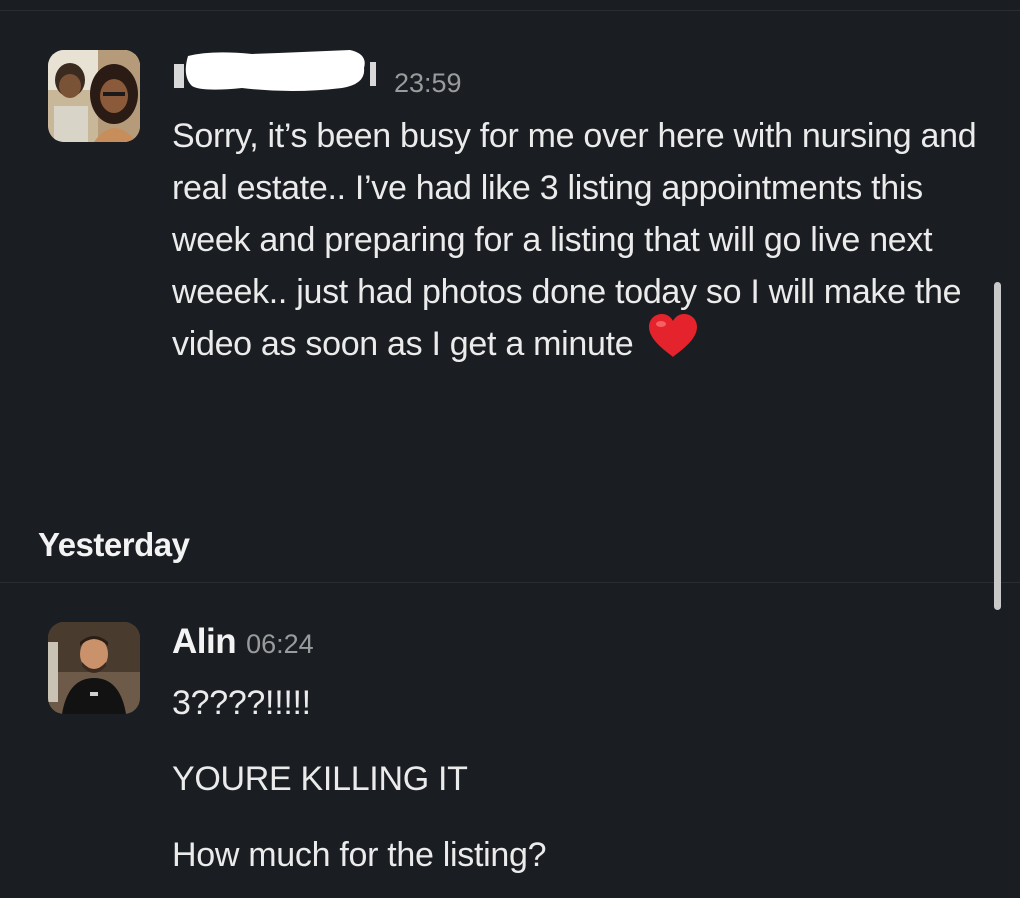 The image size is (1020, 898). I want to click on day-divider, so click(510, 582).